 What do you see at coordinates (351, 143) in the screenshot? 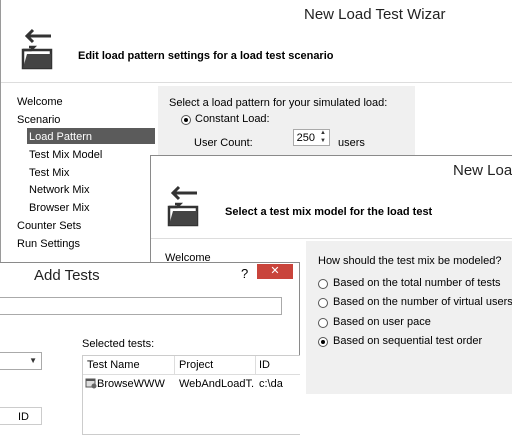
I see `users-unit-label: users` at bounding box center [351, 143].